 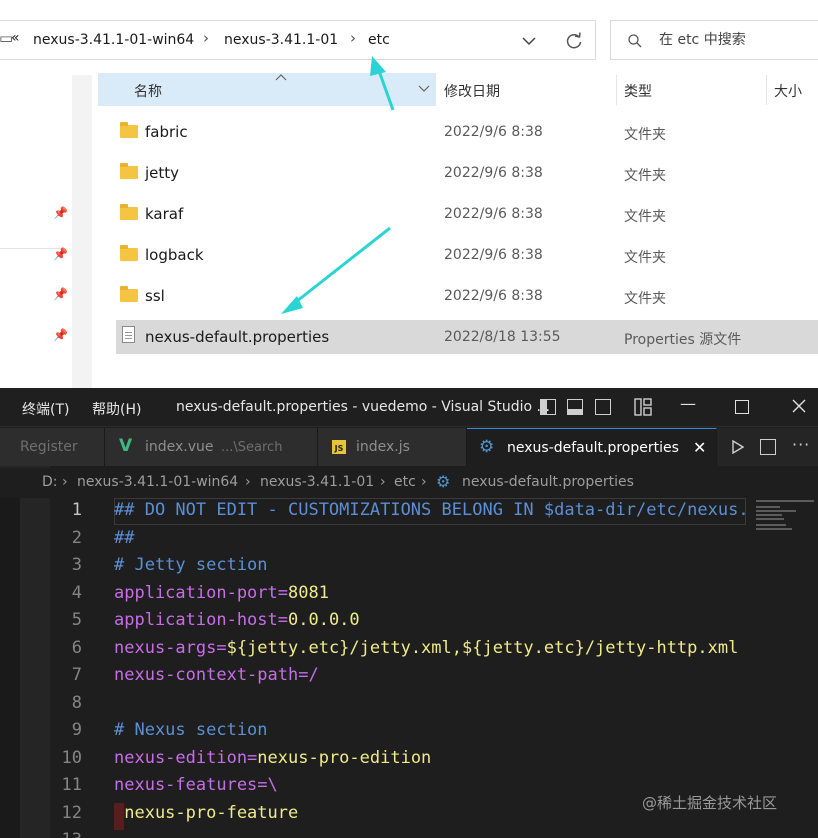 What do you see at coordinates (788, 91) in the screenshot?
I see `column-size: 大小` at bounding box center [788, 91].